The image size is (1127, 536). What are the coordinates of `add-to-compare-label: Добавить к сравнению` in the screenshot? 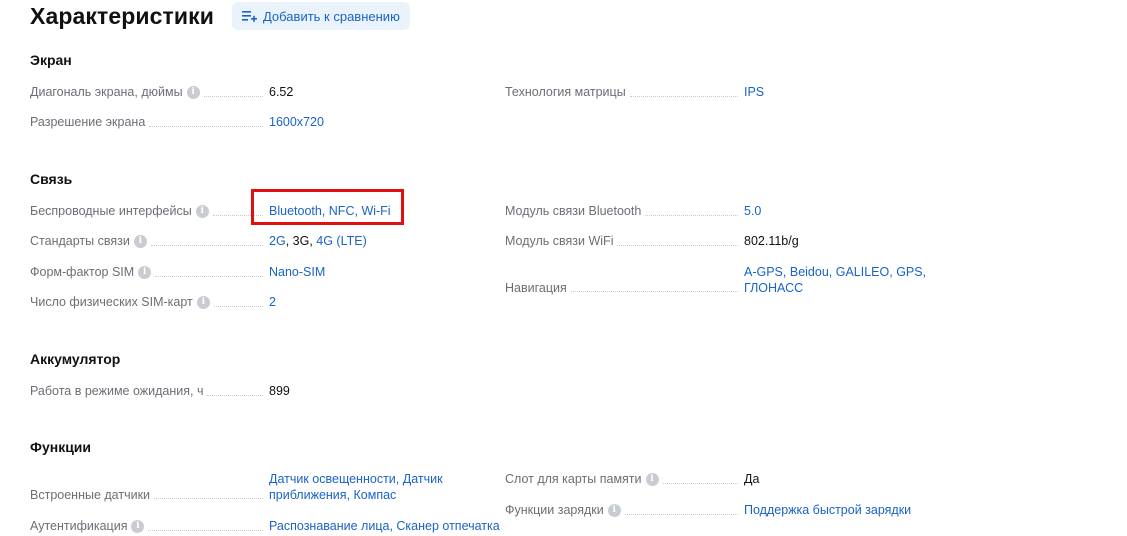 It's located at (331, 16).